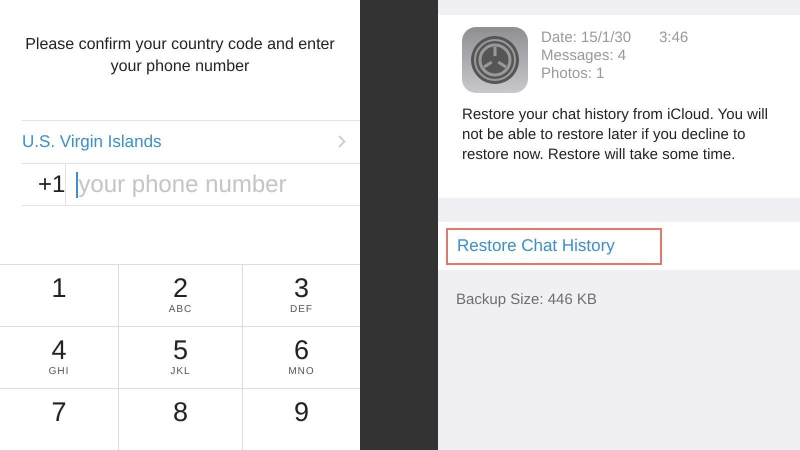 The image size is (800, 450). What do you see at coordinates (52, 185) in the screenshot?
I see `country-code: +1` at bounding box center [52, 185].